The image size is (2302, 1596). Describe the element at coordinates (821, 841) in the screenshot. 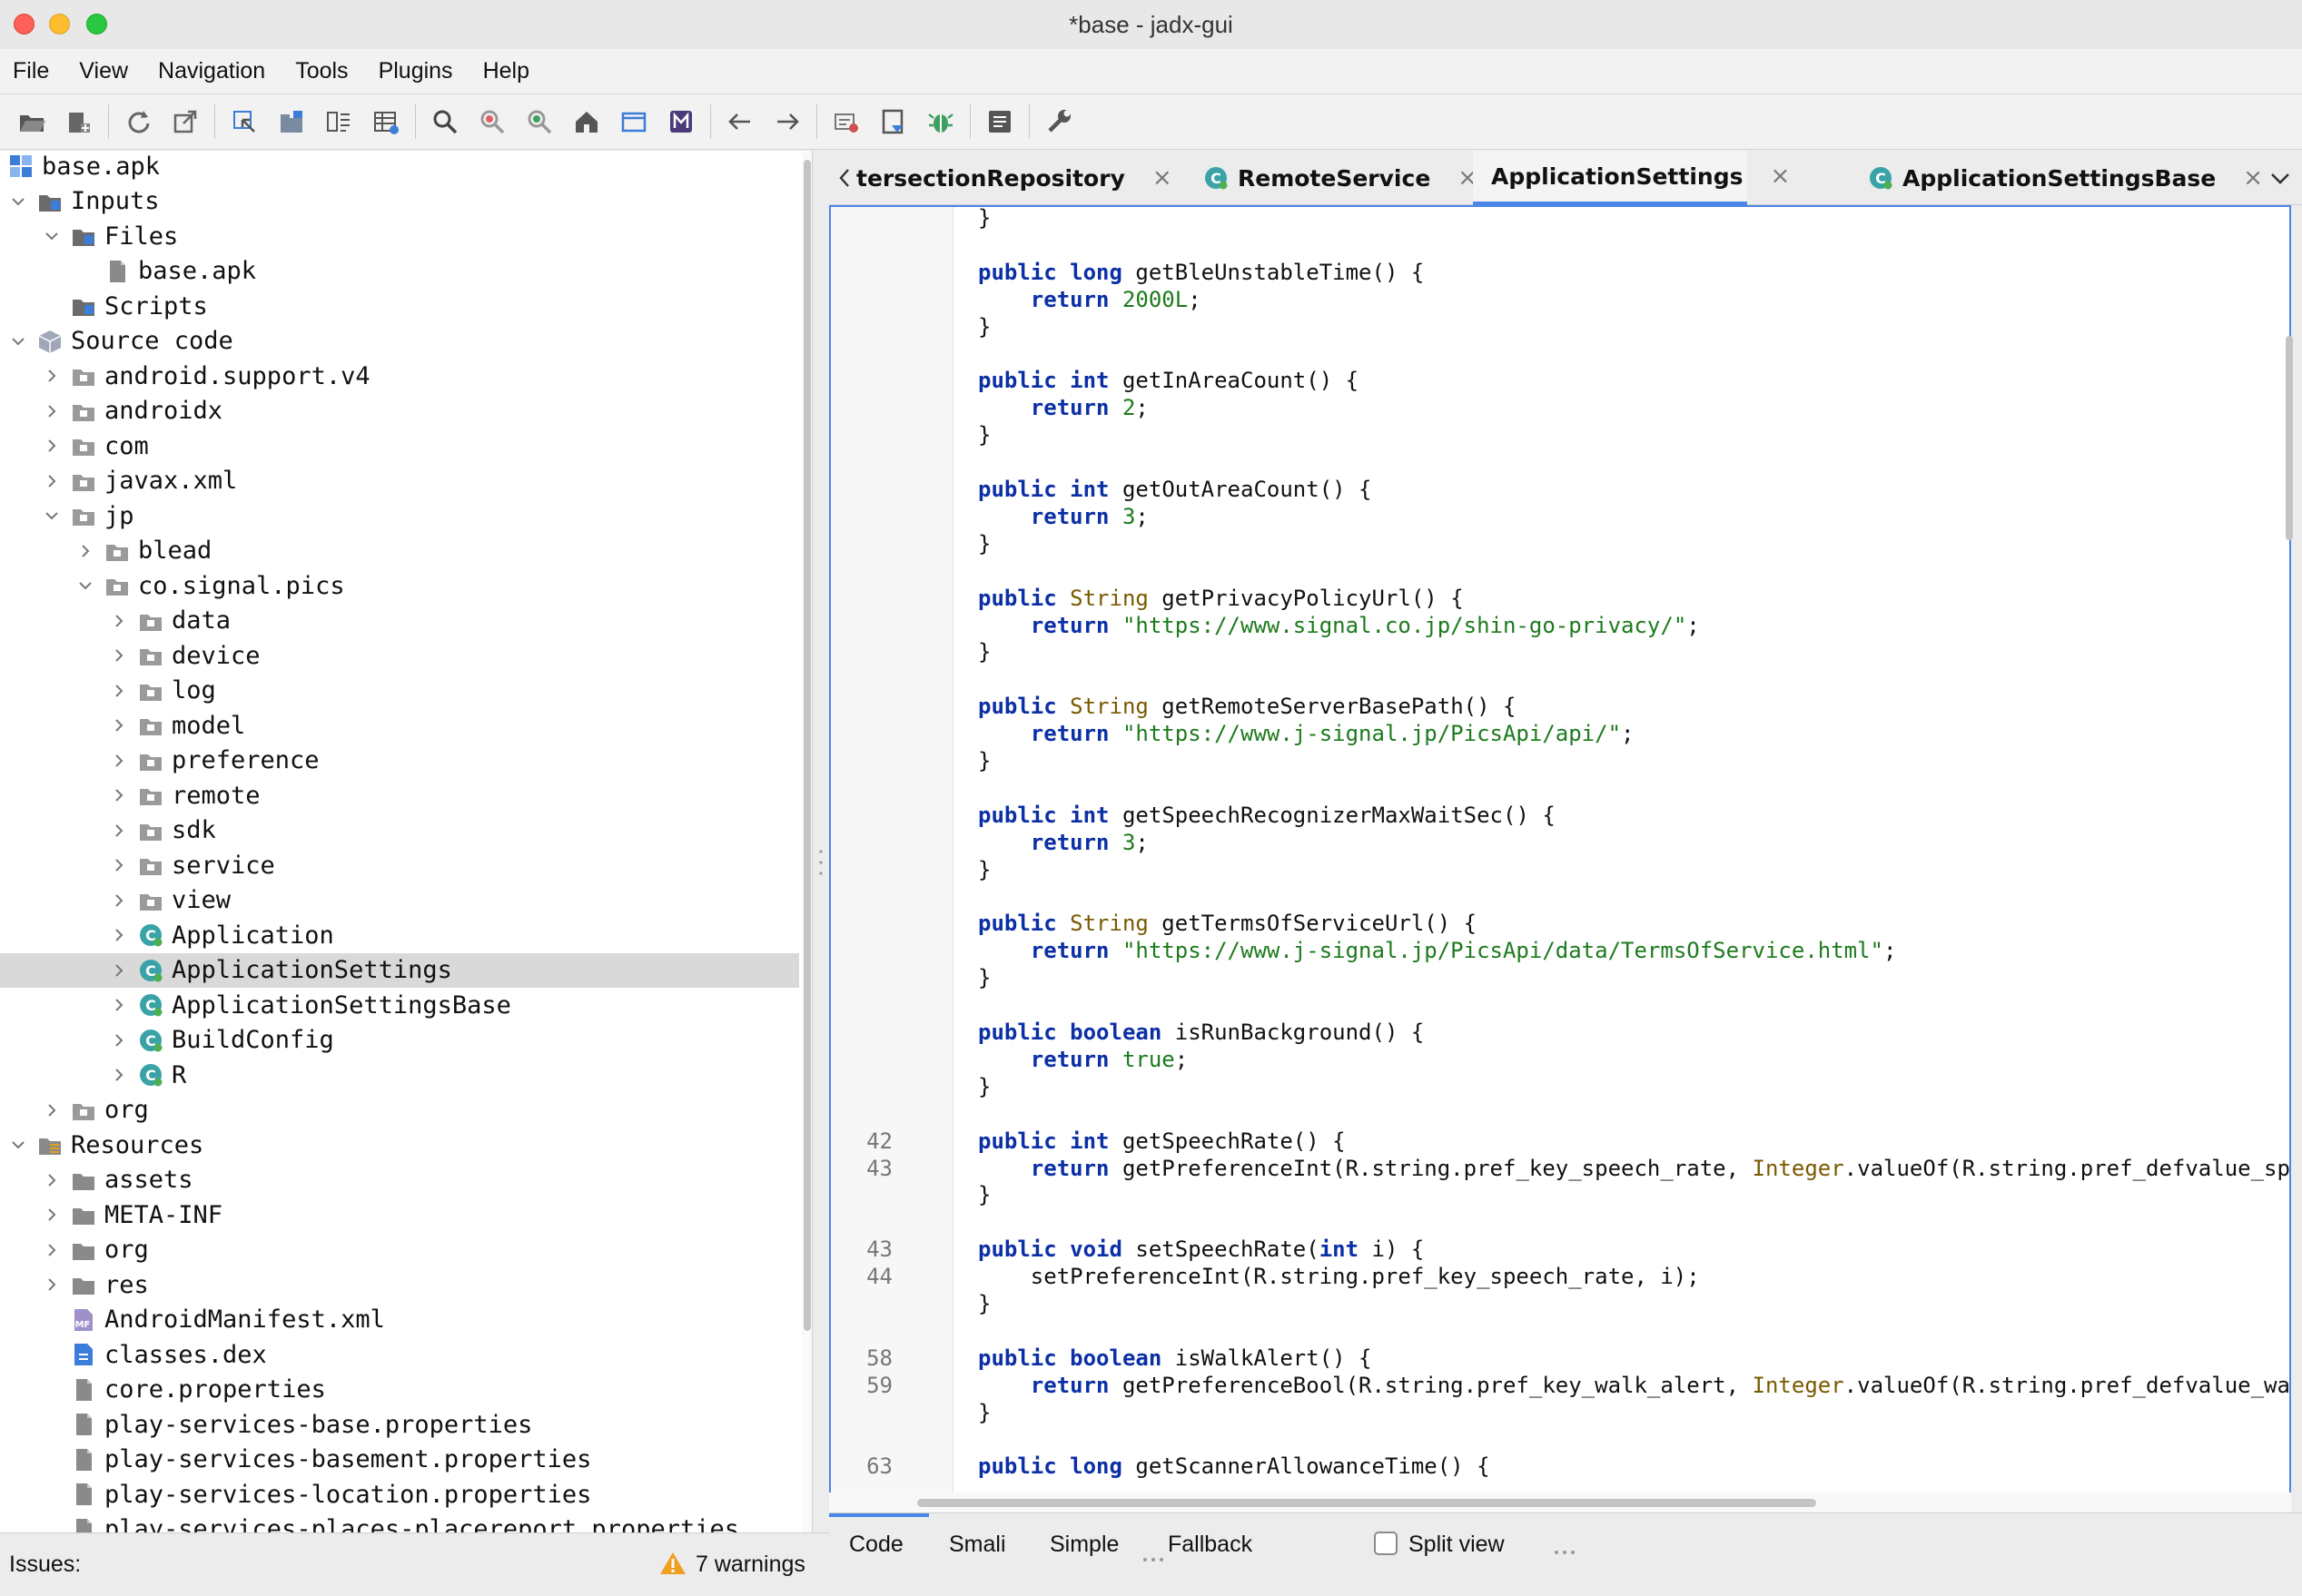

I see `panel-splitter` at that location.